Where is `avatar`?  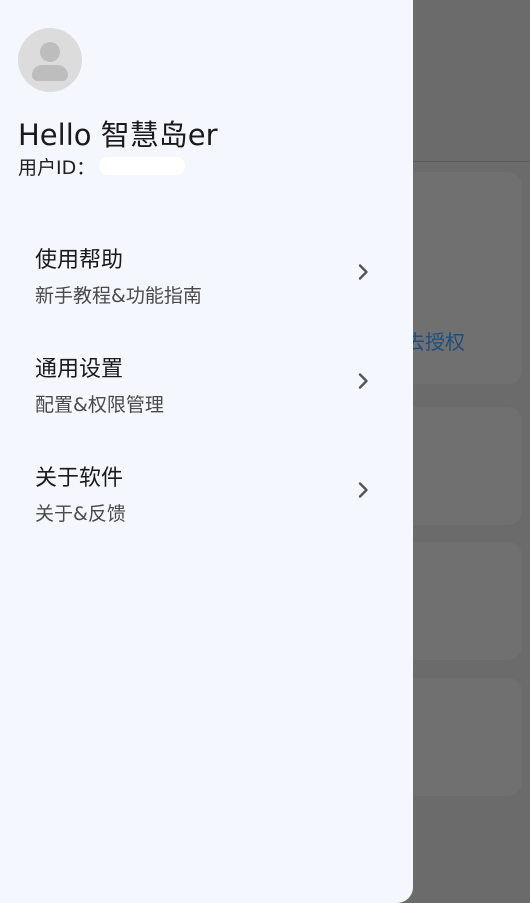
avatar is located at coordinates (50, 60).